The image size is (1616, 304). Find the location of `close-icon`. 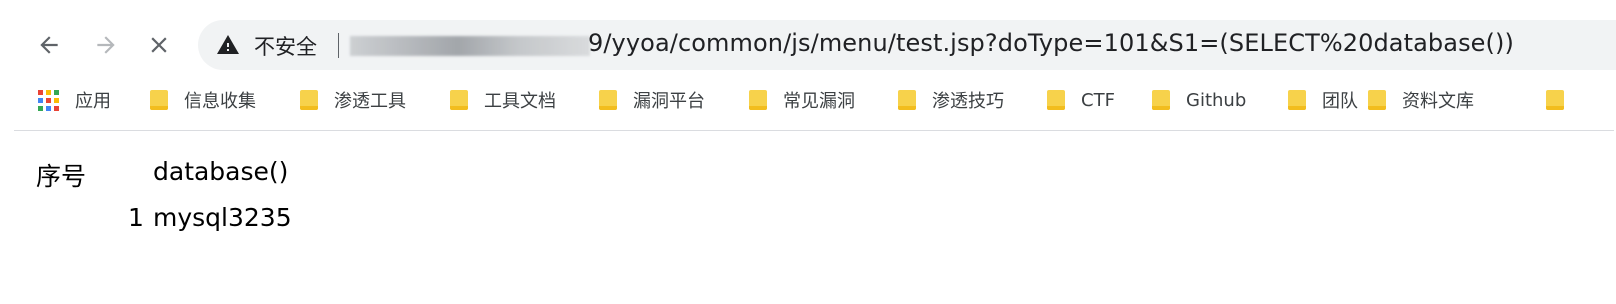

close-icon is located at coordinates (159, 45).